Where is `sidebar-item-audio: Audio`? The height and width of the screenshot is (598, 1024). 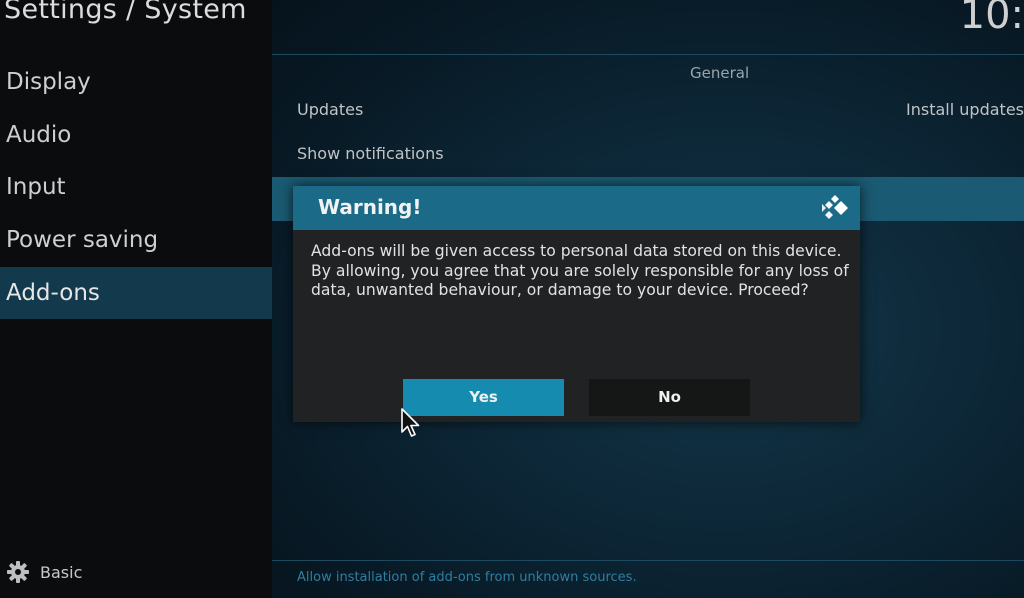
sidebar-item-audio: Audio is located at coordinates (136, 135).